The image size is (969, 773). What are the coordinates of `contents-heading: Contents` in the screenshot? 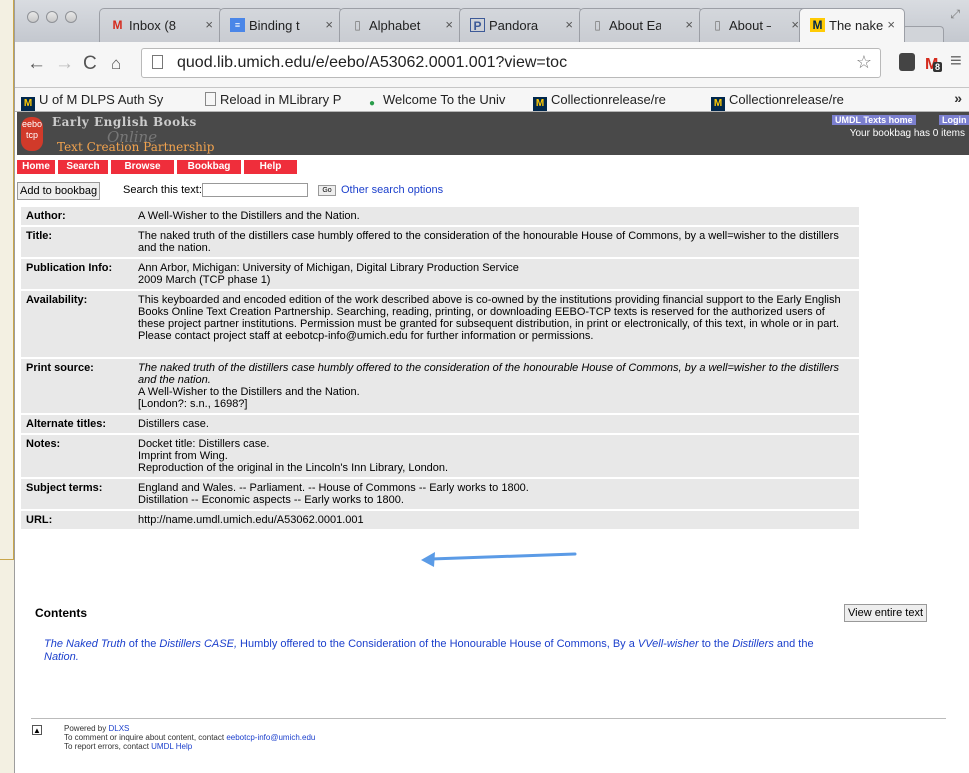 It's located at (61, 613).